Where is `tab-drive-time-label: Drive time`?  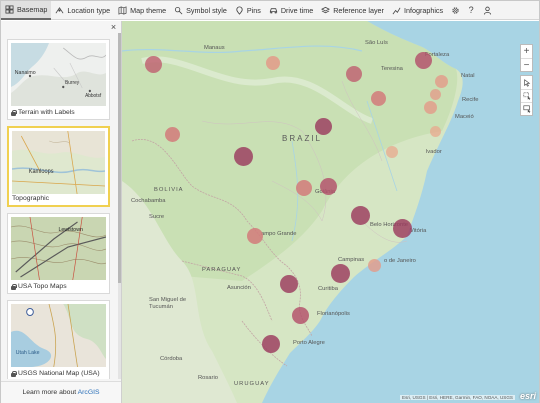 tab-drive-time-label: Drive time is located at coordinates (297, 10).